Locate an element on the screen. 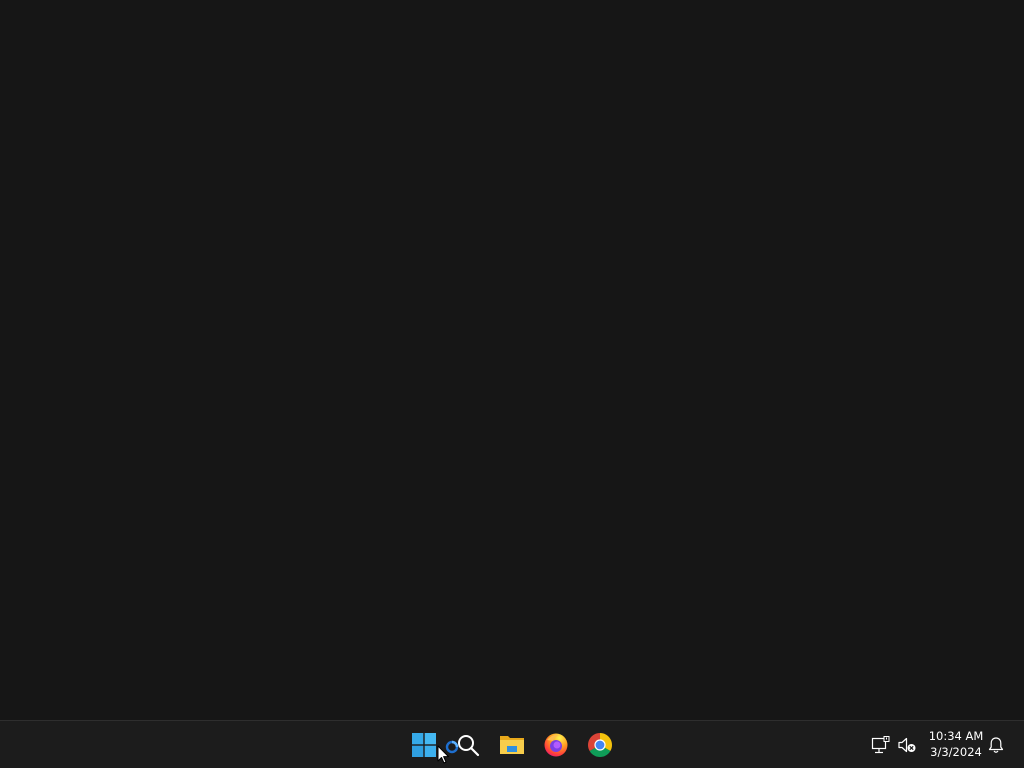 The image size is (1024, 768). network-disconnected-icon is located at coordinates (880, 745).